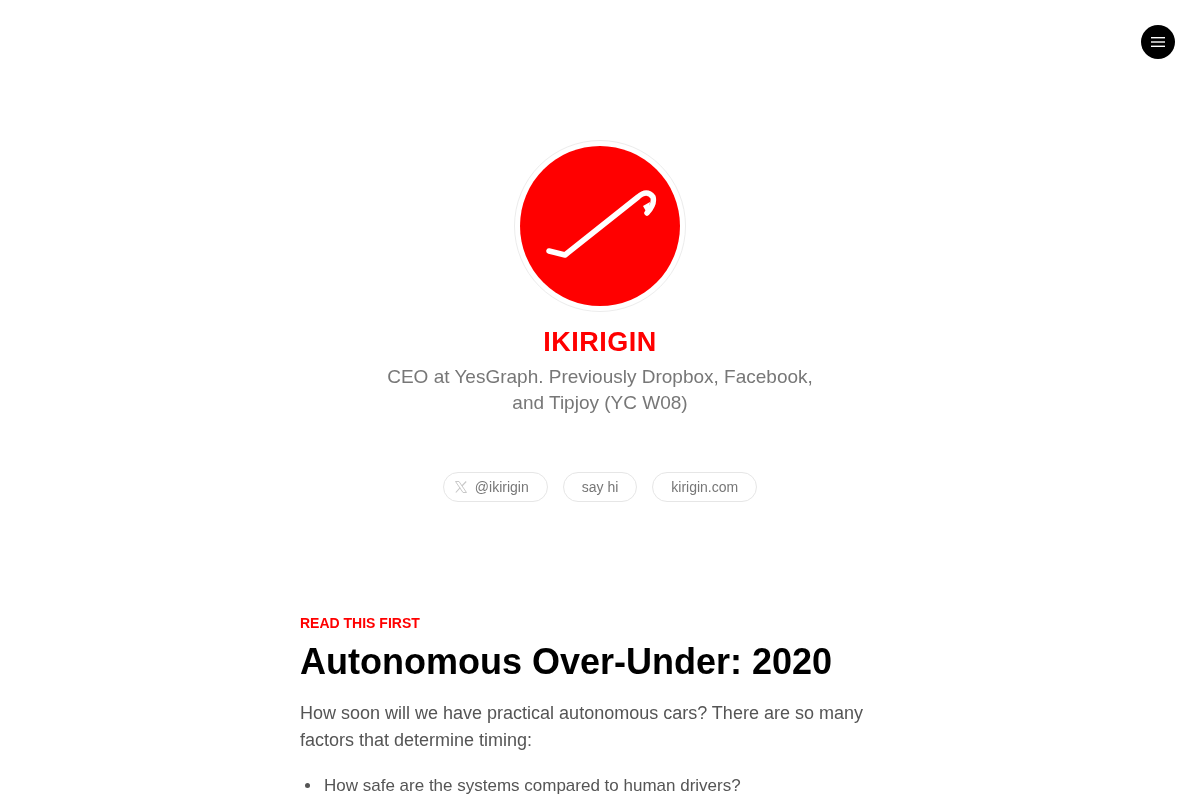  Describe the element at coordinates (460, 487) in the screenshot. I see `x-icon` at that location.